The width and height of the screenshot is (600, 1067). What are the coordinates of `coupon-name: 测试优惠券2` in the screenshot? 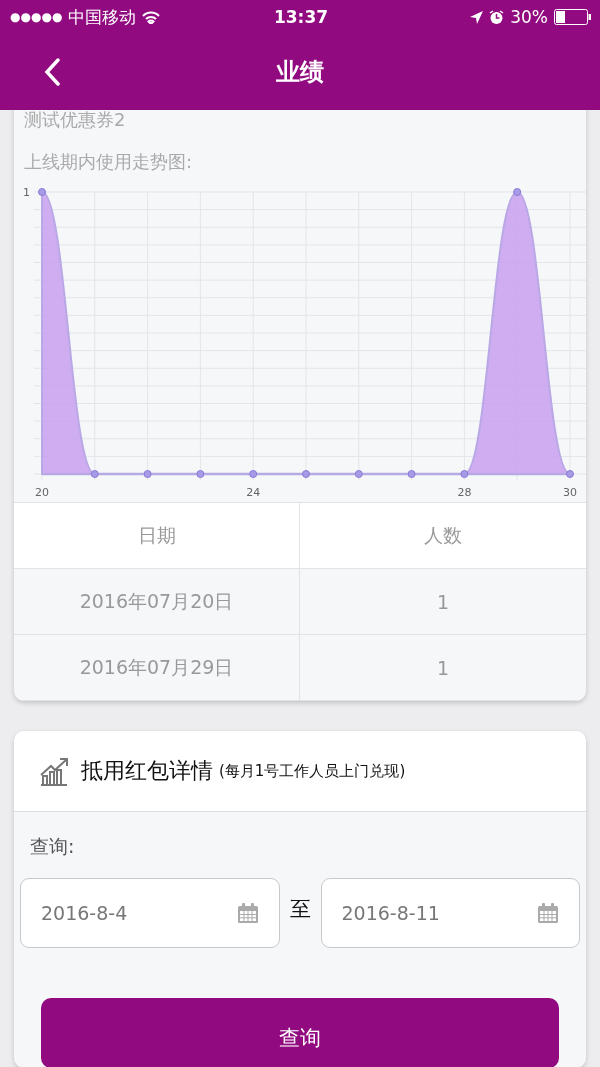 It's located at (75, 121).